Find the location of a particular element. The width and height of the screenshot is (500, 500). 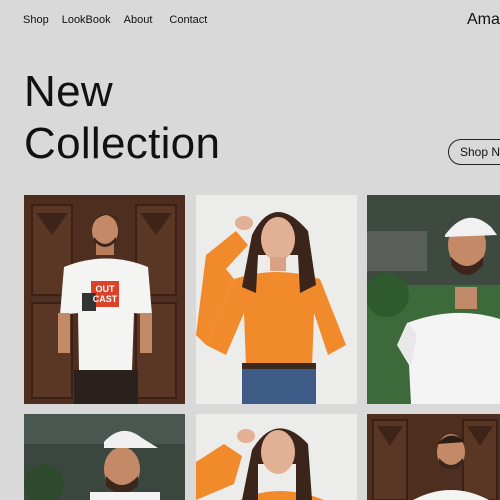

shirt-text-out: OUT is located at coordinates (106, 289).